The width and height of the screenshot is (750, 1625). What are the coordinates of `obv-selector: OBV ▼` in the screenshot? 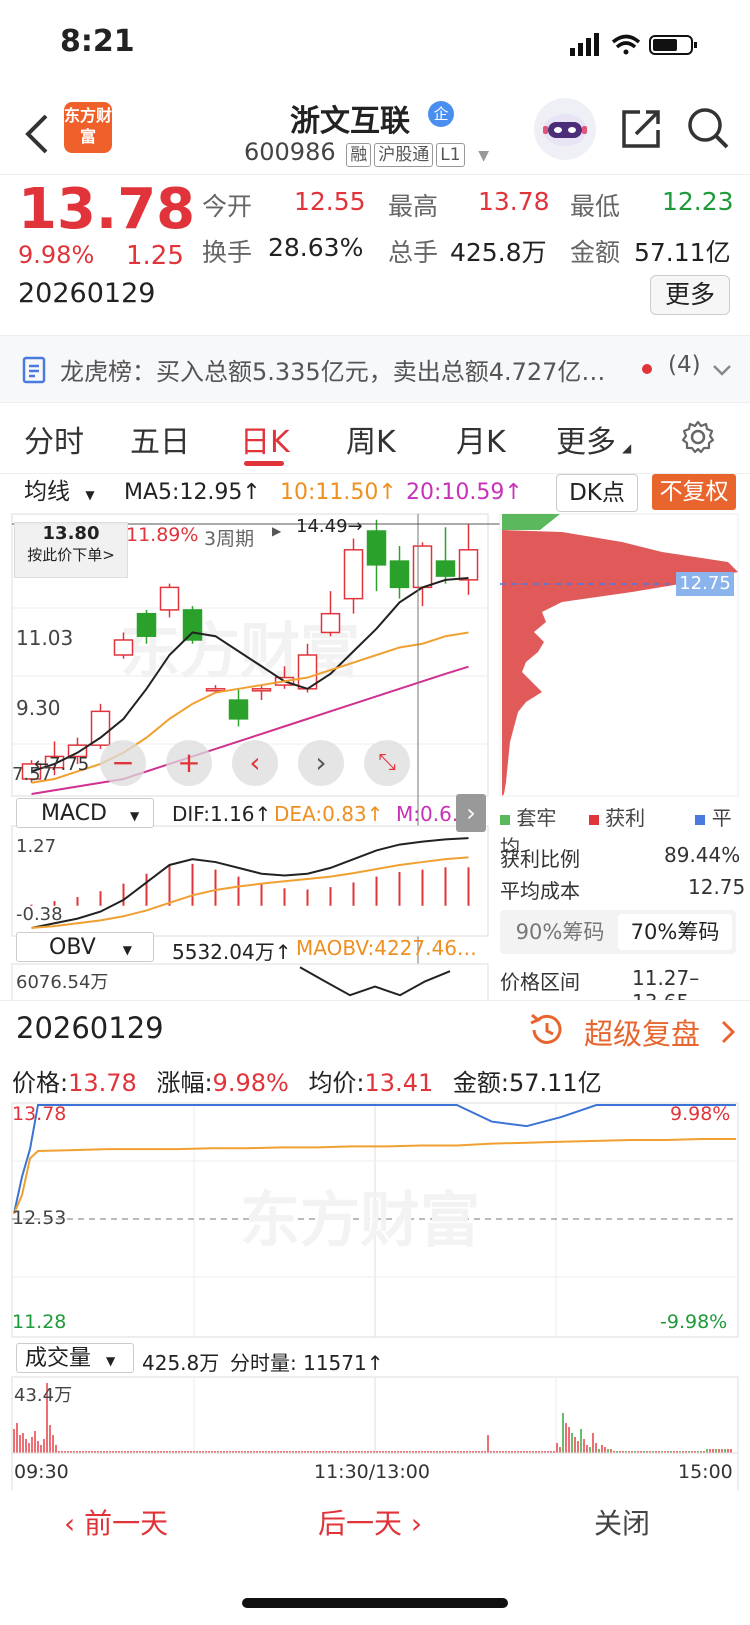 It's located at (85, 947).